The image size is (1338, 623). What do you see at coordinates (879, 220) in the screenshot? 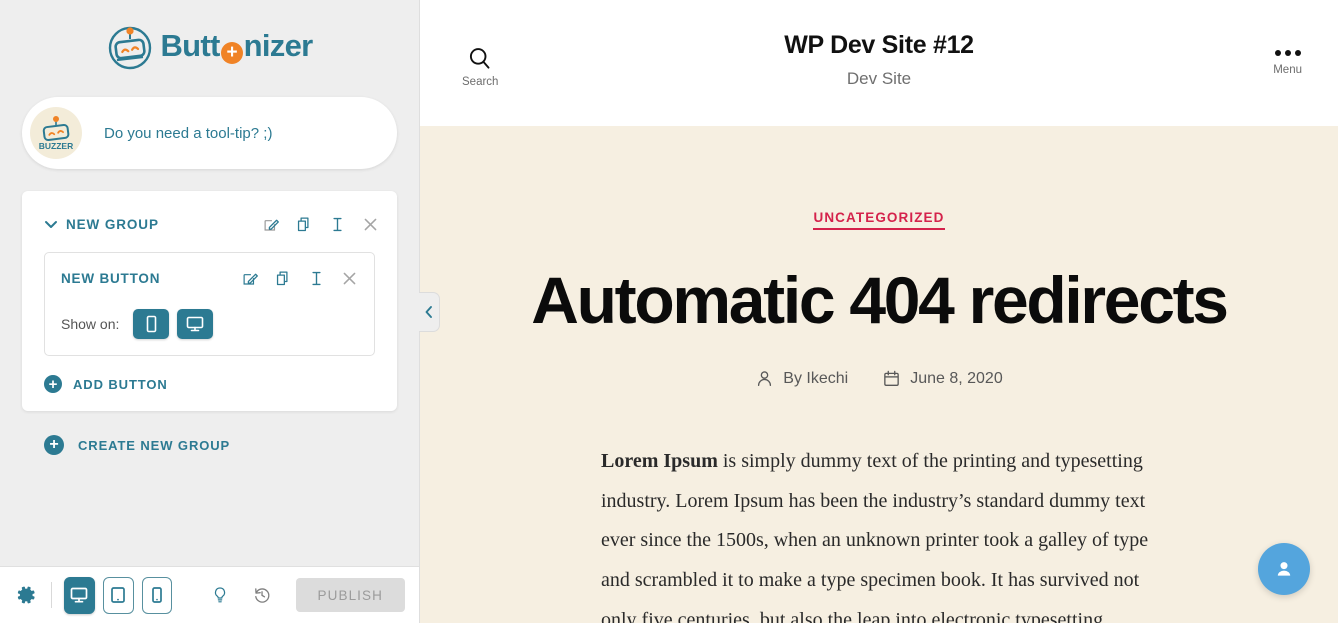
I see `post-category-link: UNCATEGORIZED` at bounding box center [879, 220].